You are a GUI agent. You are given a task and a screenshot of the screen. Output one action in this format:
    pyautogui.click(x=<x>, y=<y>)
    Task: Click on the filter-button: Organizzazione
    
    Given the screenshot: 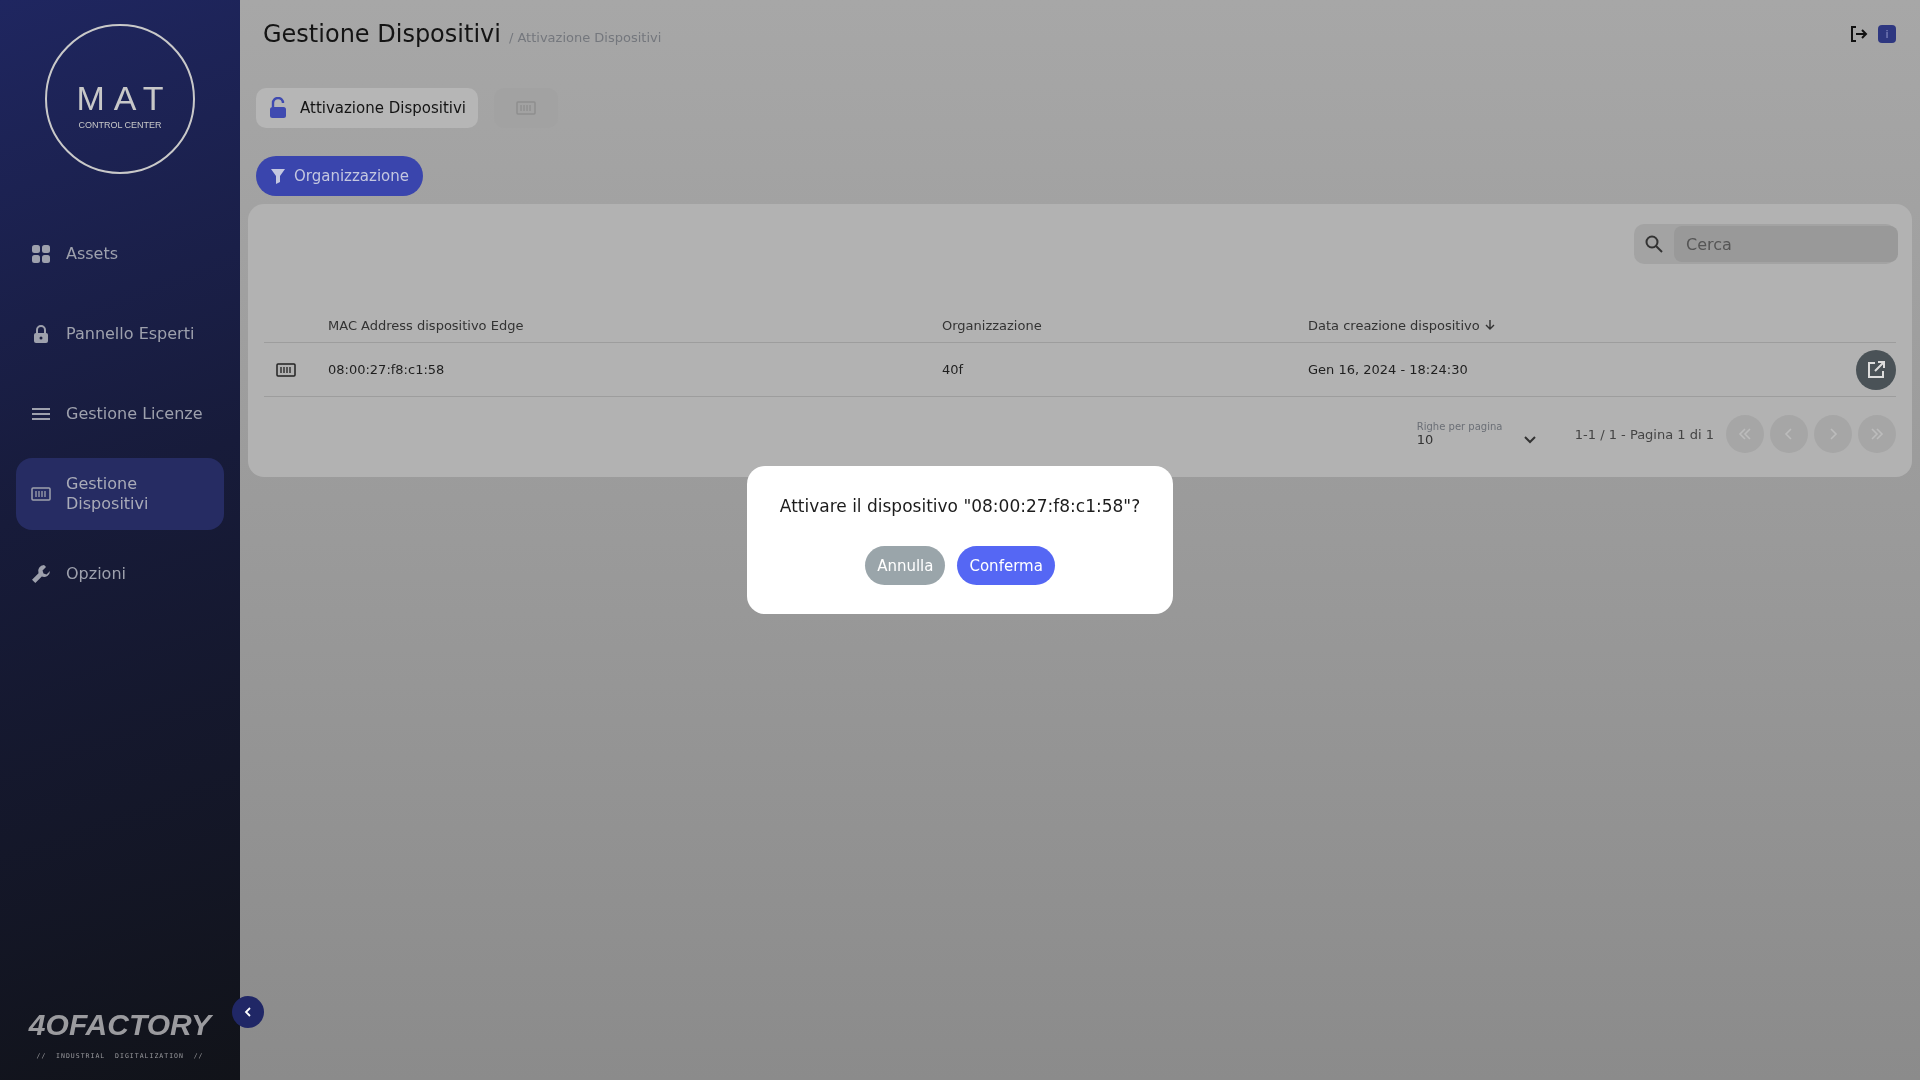 What is the action you would take?
    pyautogui.click(x=339, y=176)
    